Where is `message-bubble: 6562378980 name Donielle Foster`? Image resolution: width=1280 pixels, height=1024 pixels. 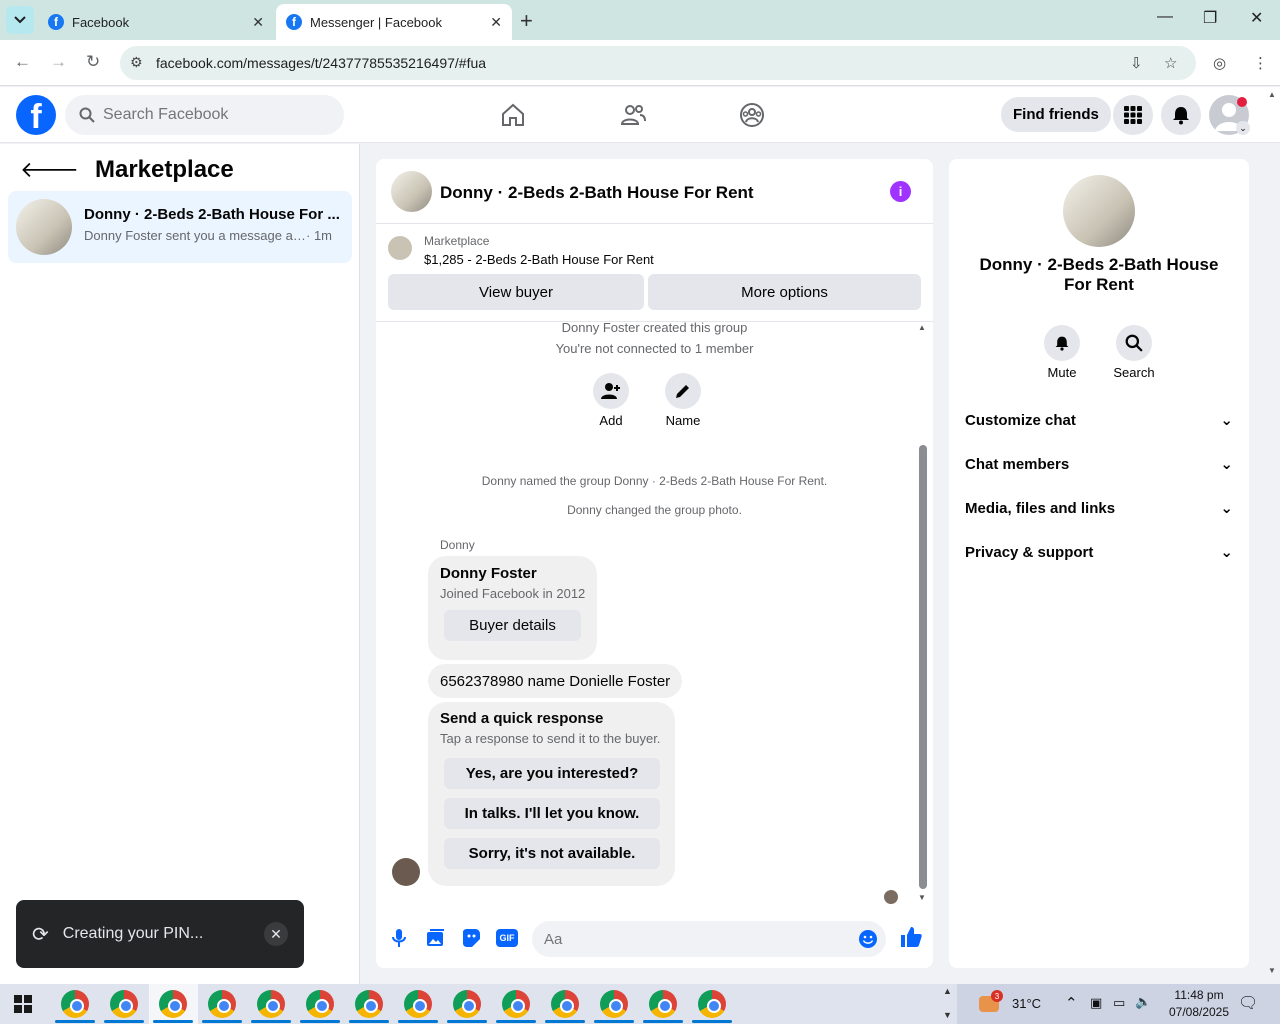
message-bubble: 6562378980 name Donielle Foster is located at coordinates (555, 681).